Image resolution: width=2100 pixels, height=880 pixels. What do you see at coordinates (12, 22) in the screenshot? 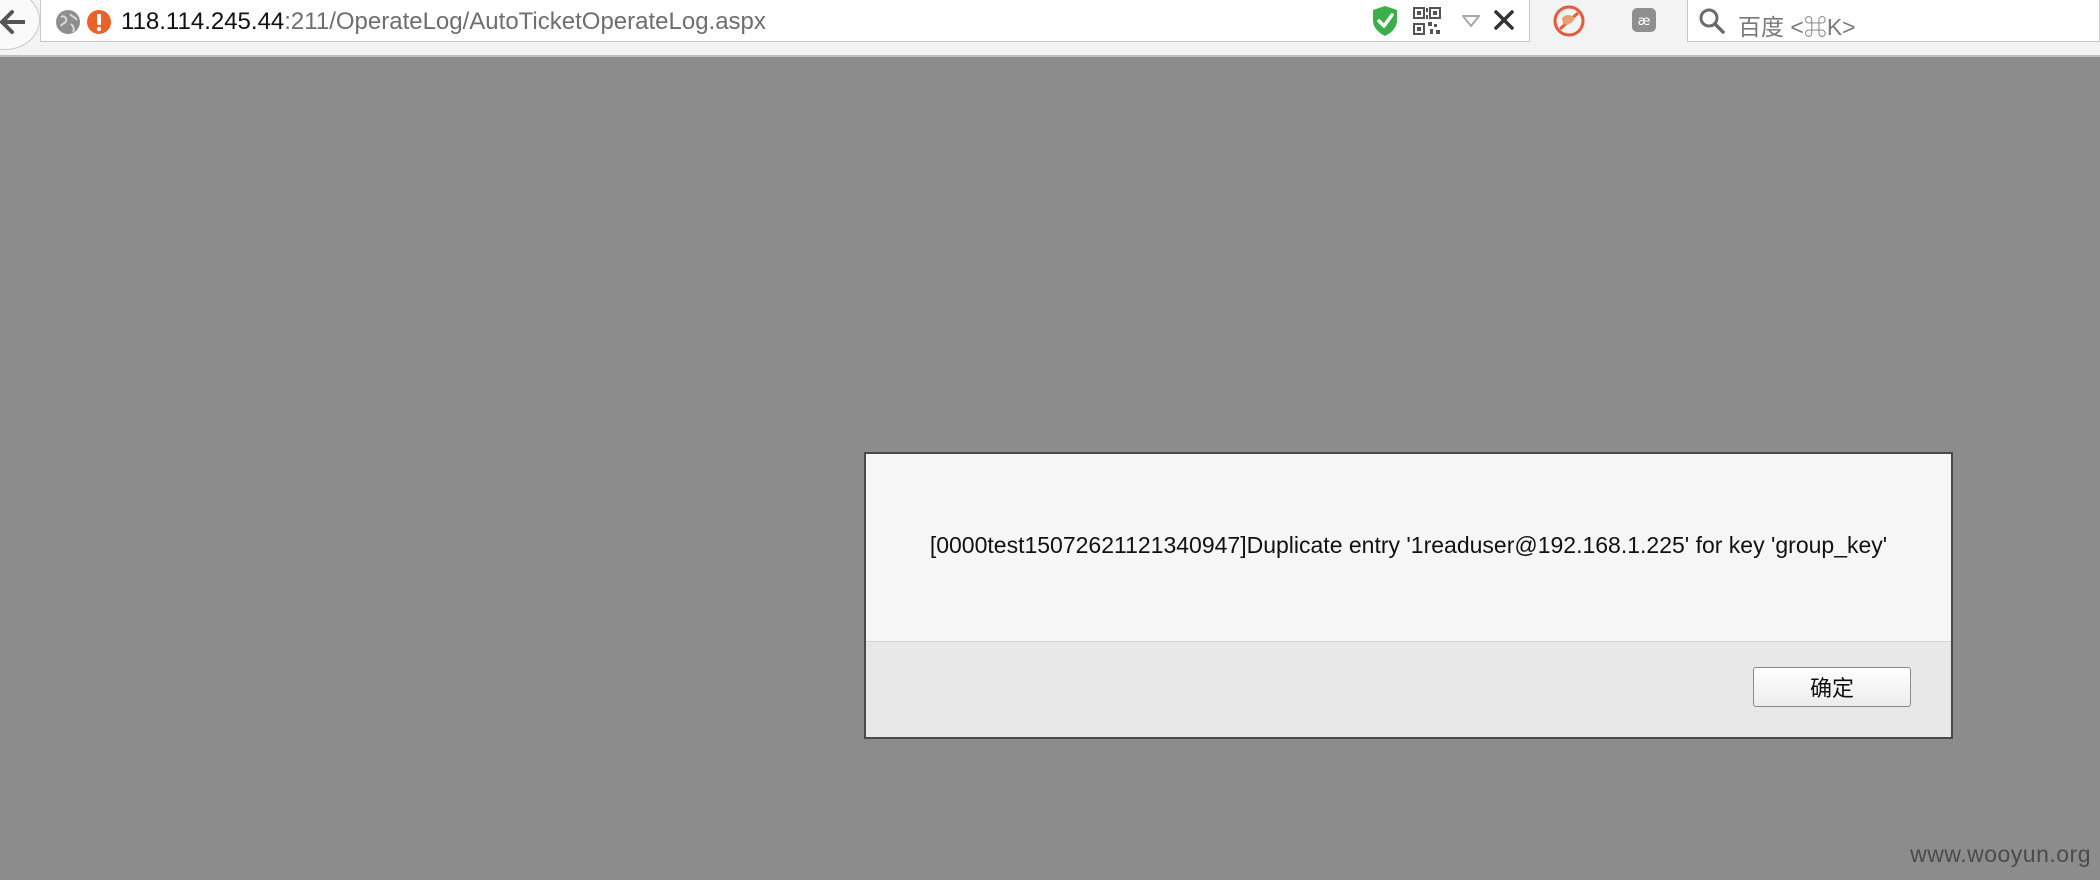
I see `back-arrow-icon` at bounding box center [12, 22].